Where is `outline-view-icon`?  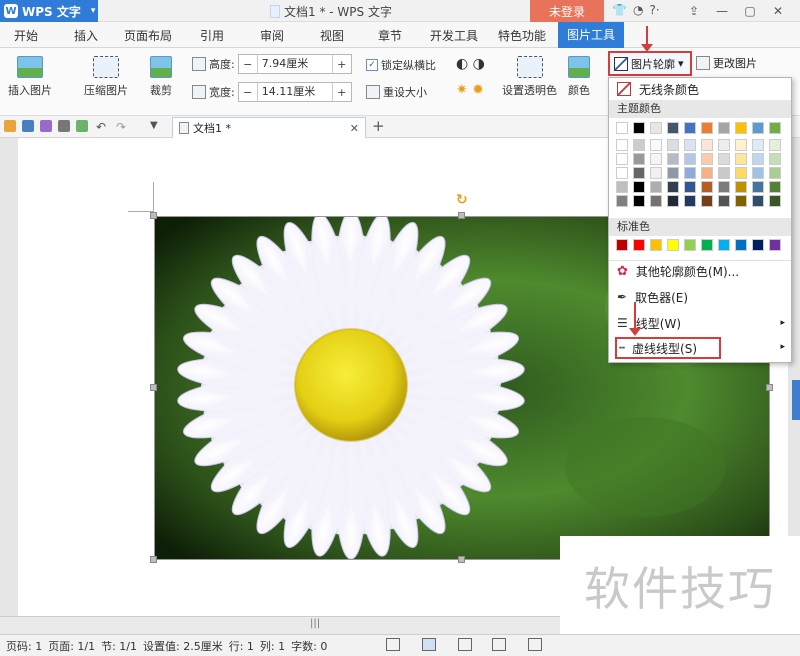 outline-view-icon is located at coordinates (465, 644).